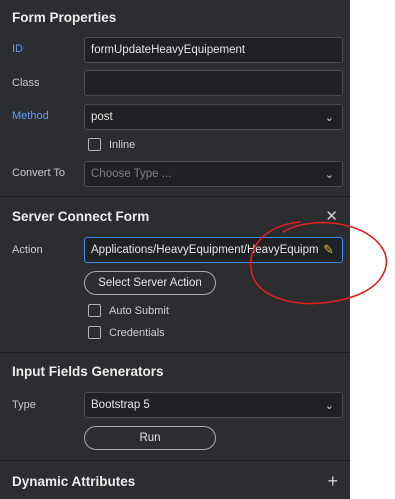  Describe the element at coordinates (332, 481) in the screenshot. I see `plus-icon: +` at that location.